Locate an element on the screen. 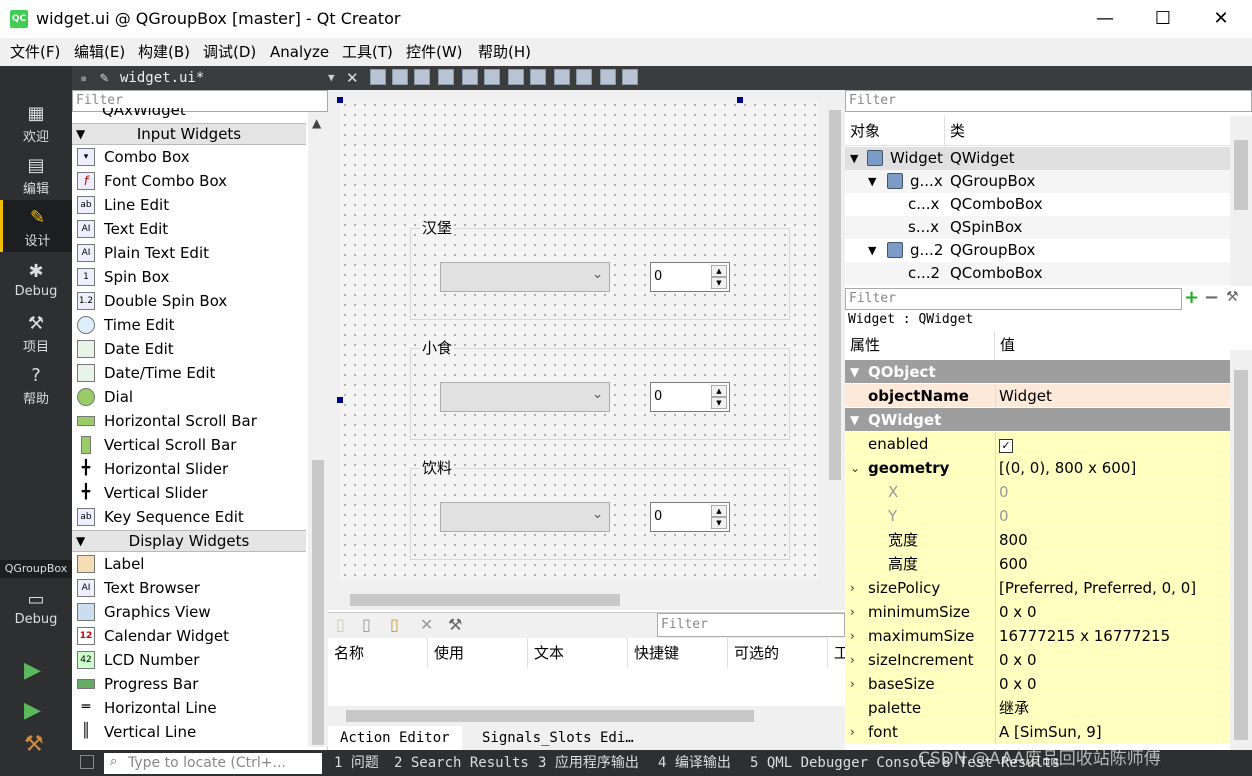  menu-edit: 编辑(E) is located at coordinates (99, 52).